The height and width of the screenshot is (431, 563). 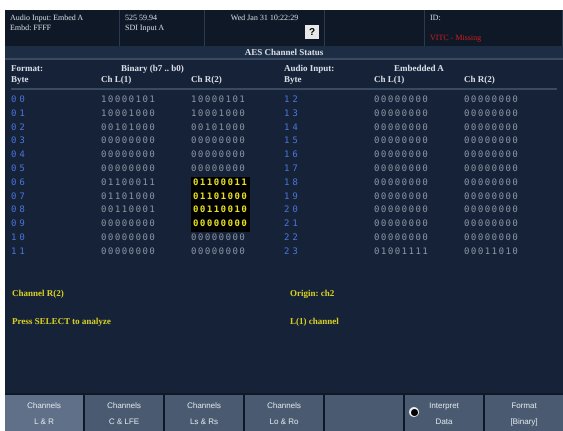 I want to click on column-header: Ch R(2), so click(x=207, y=79).